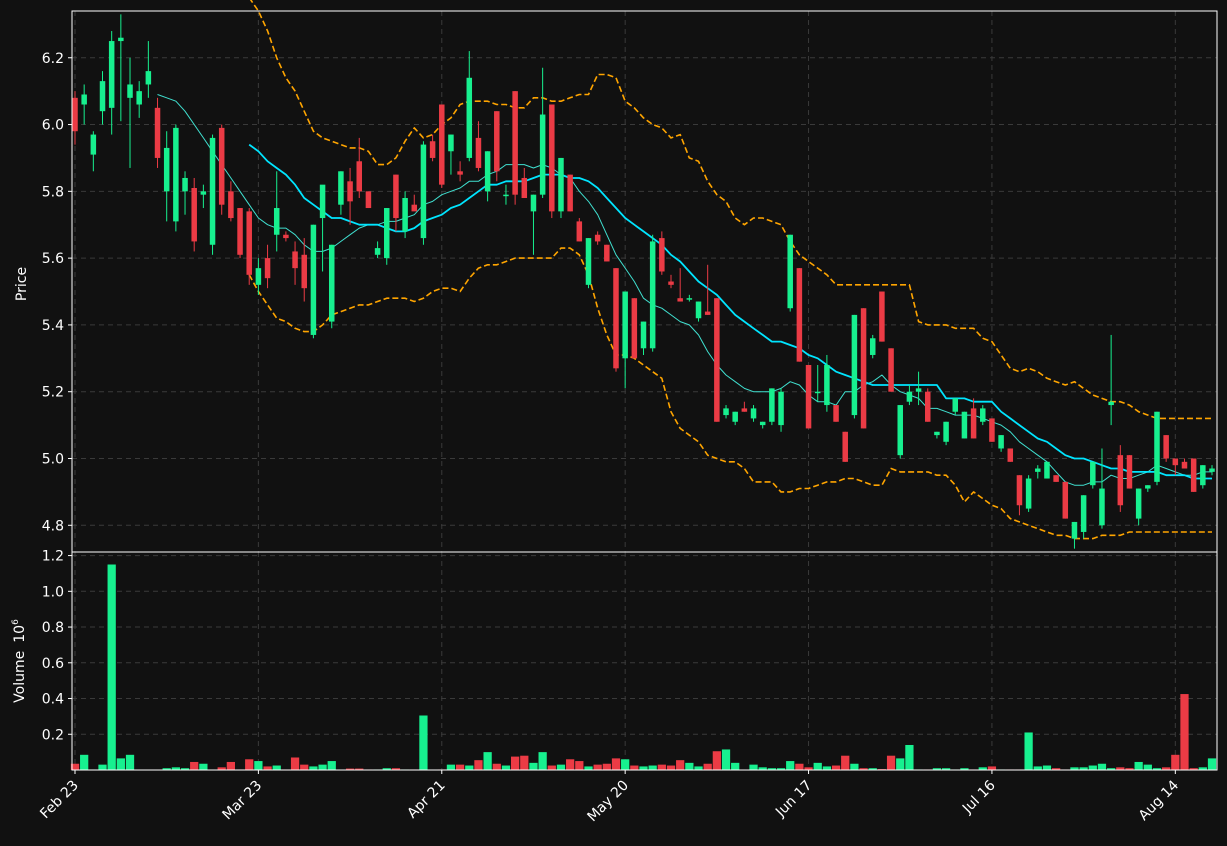  What do you see at coordinates (53, 126) in the screenshot?
I see `price-tick-label: 6.0` at bounding box center [53, 126].